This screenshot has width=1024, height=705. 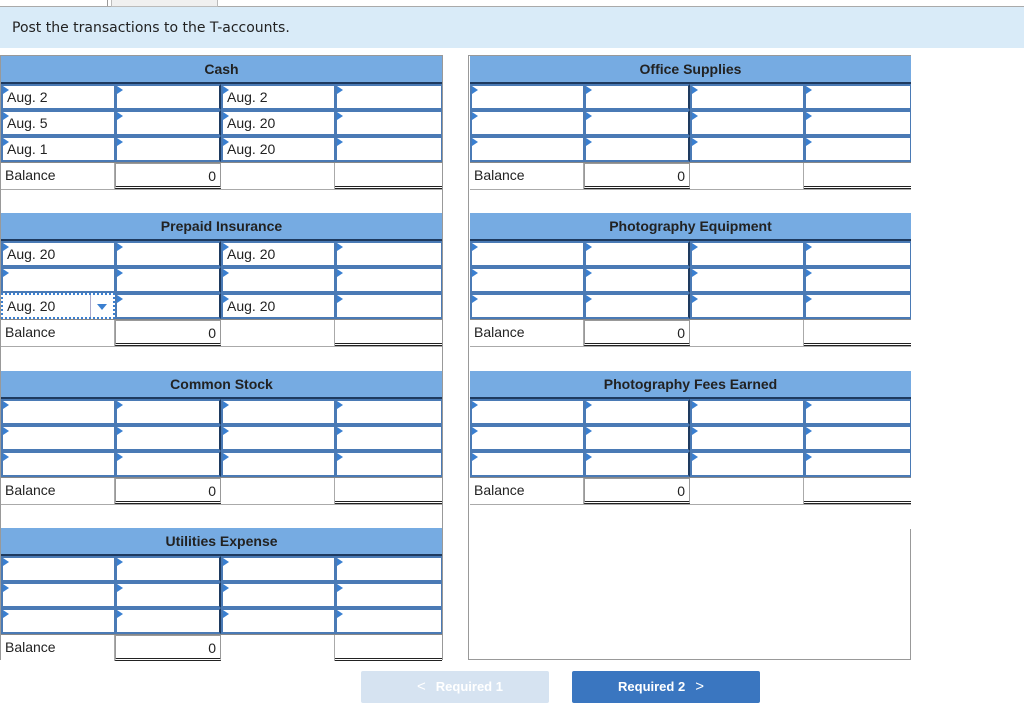 I want to click on account-spacer, so click(x=690, y=201).